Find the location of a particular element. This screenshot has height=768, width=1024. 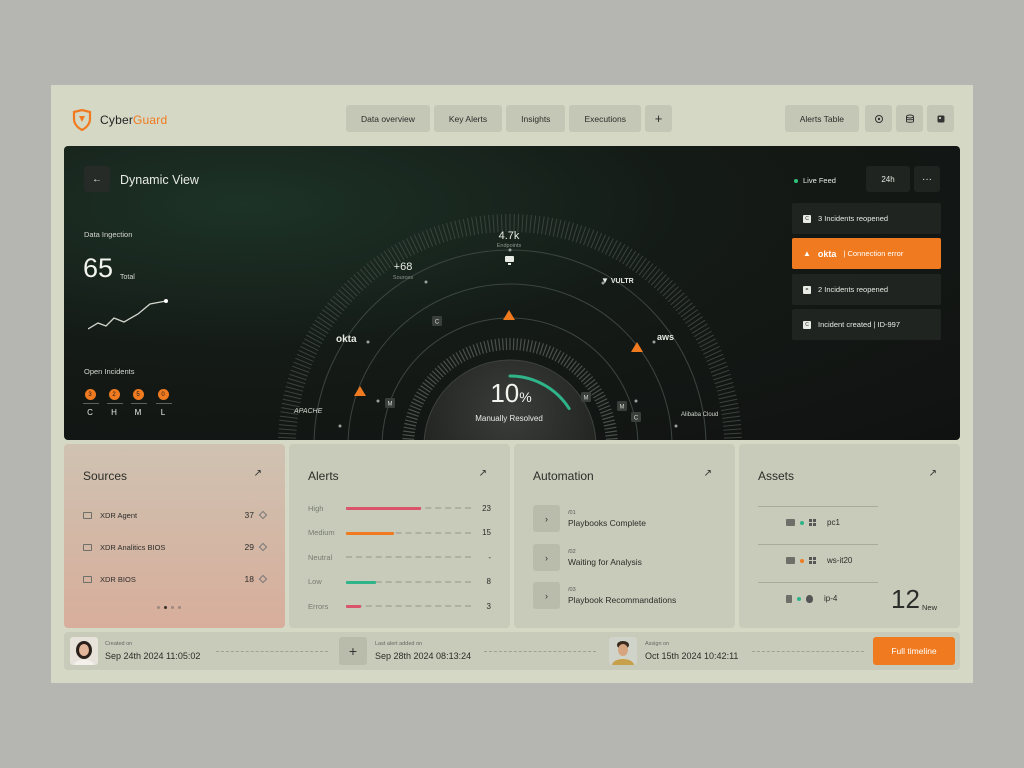

database-button is located at coordinates (909, 118).